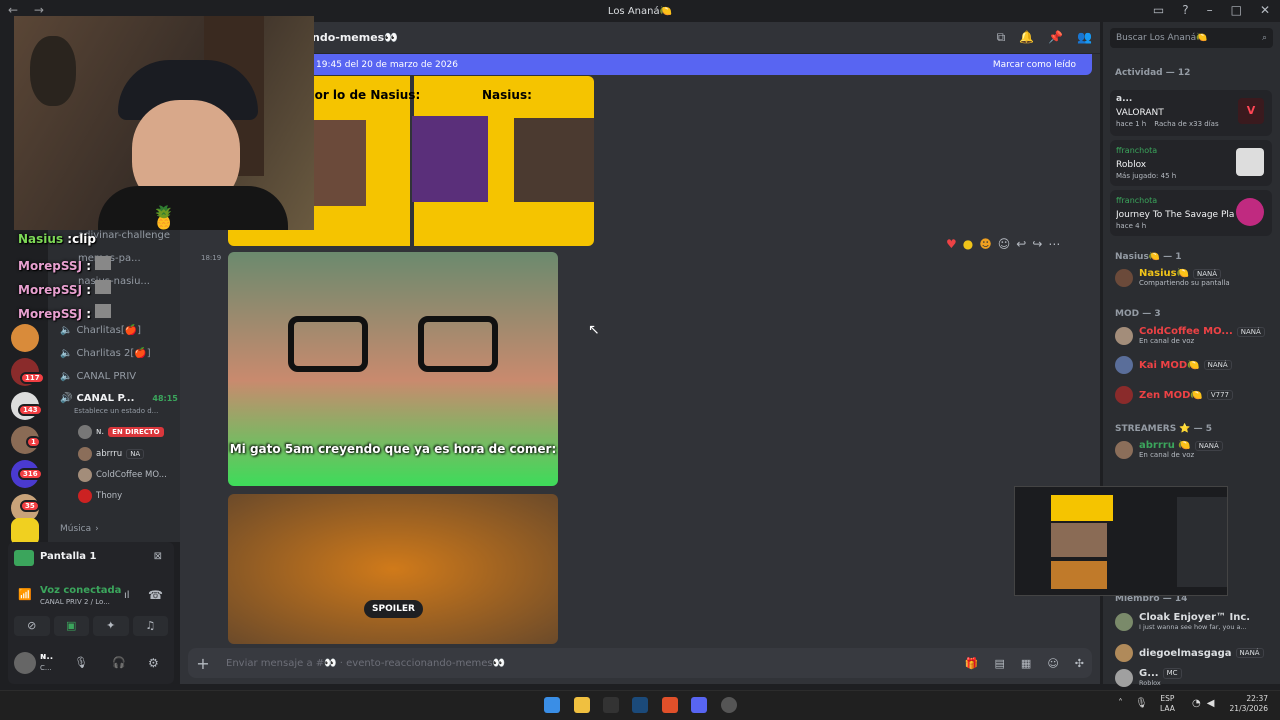 The height and width of the screenshot is (720, 1280). Describe the element at coordinates (1189, 653) in the screenshot. I see `member-row: diegoelmasgaga NANÁ` at that location.